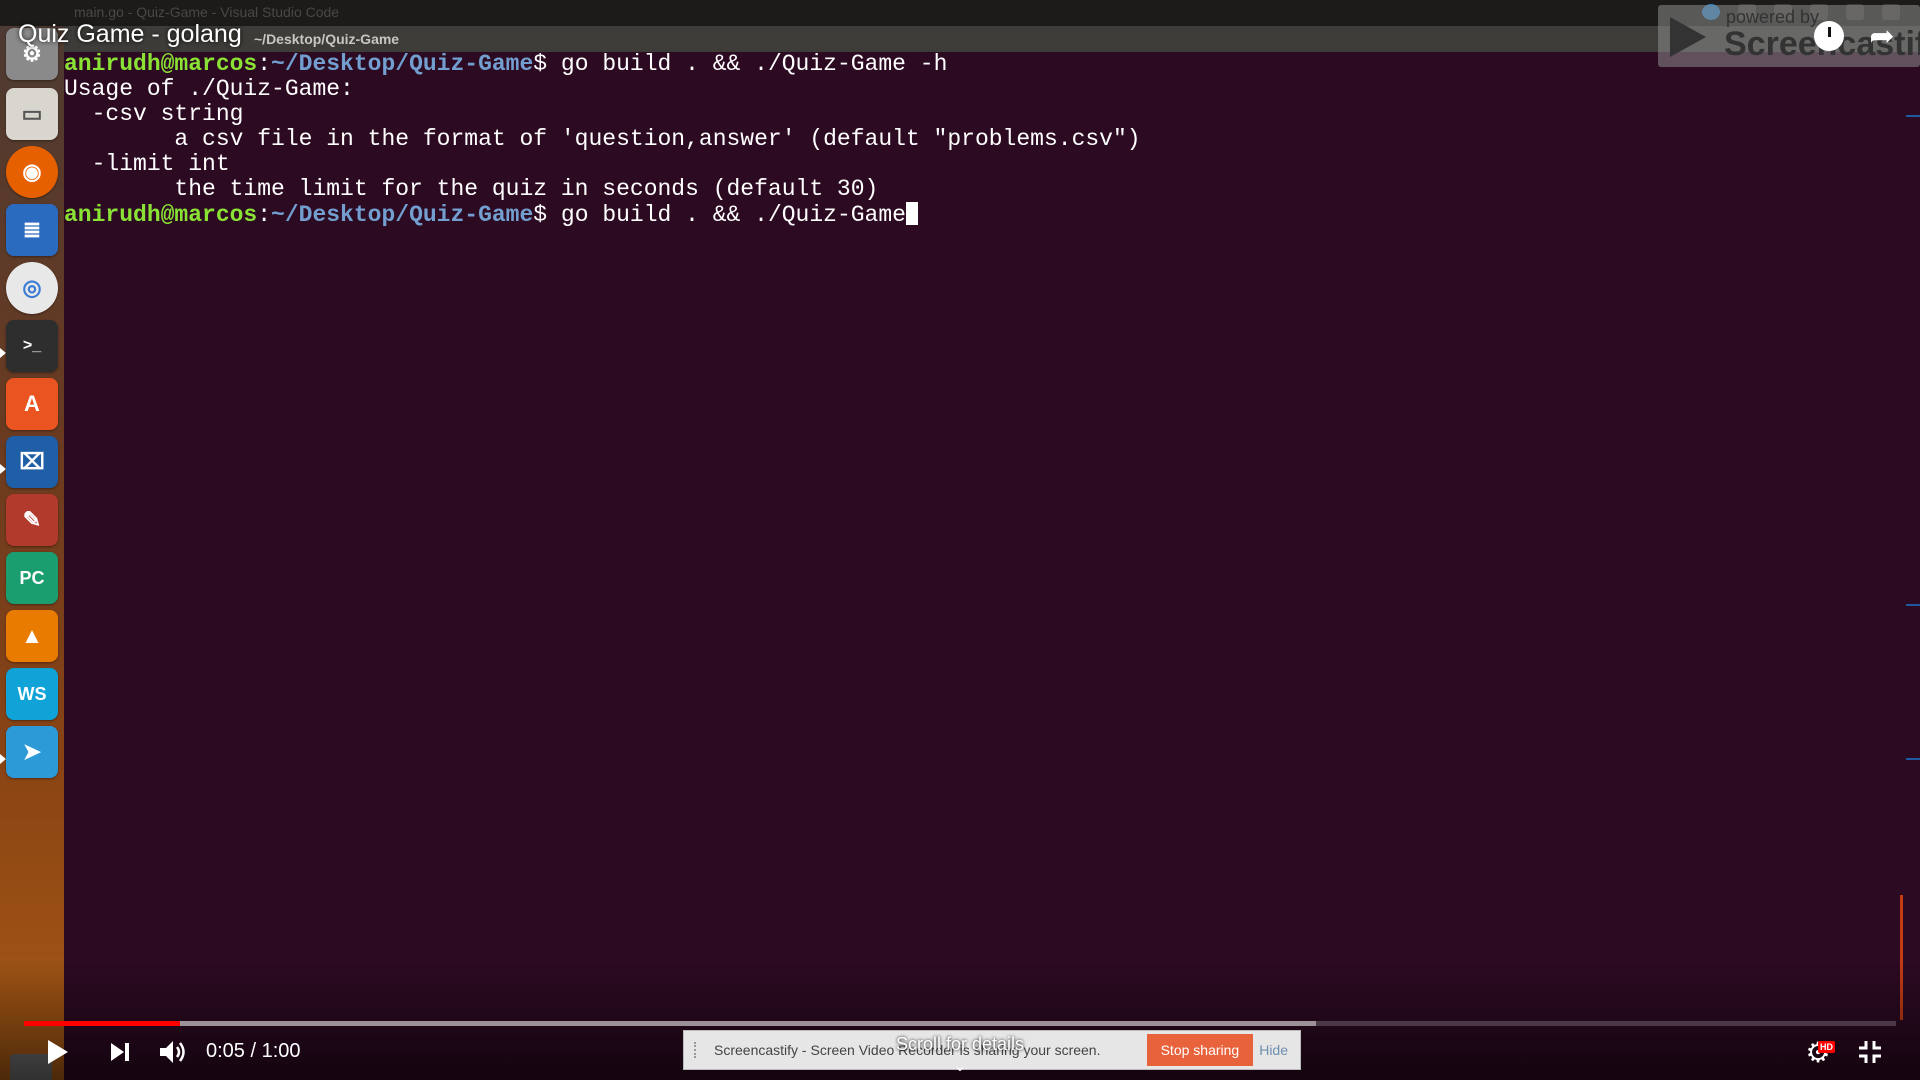 The height and width of the screenshot is (1080, 1920). I want to click on time-display: 0:05 / 1:00, so click(253, 1051).